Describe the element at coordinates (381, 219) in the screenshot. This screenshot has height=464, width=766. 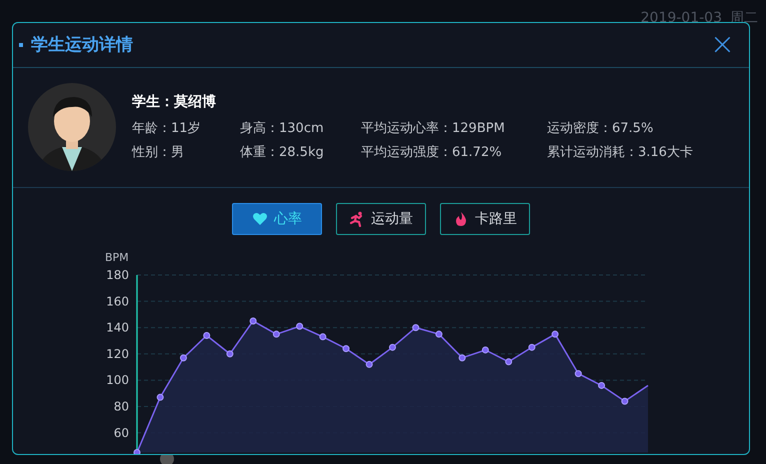
I see `chart-tab: 运动量` at that location.